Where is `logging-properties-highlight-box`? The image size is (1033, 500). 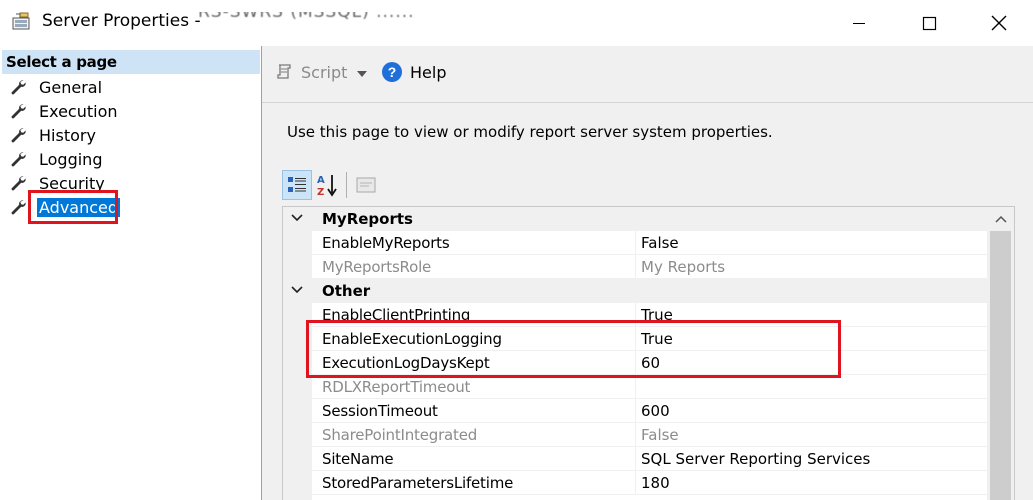
logging-properties-highlight-box is located at coordinates (573, 349).